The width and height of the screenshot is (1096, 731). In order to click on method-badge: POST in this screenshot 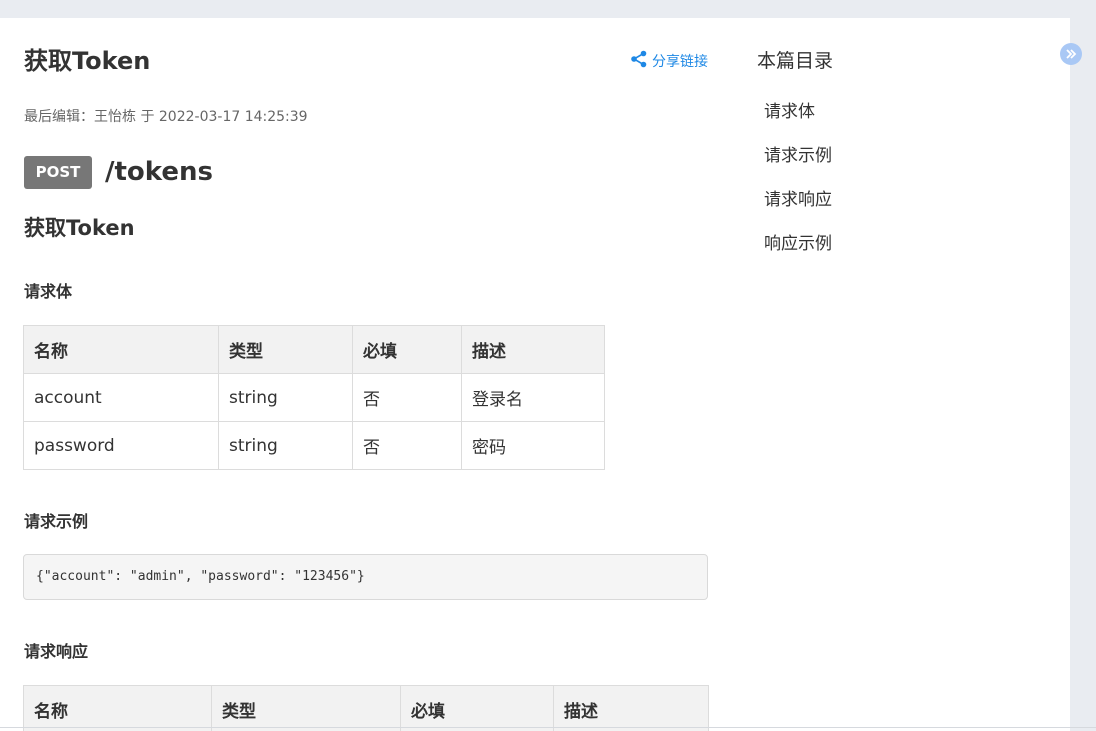, I will do `click(58, 172)`.